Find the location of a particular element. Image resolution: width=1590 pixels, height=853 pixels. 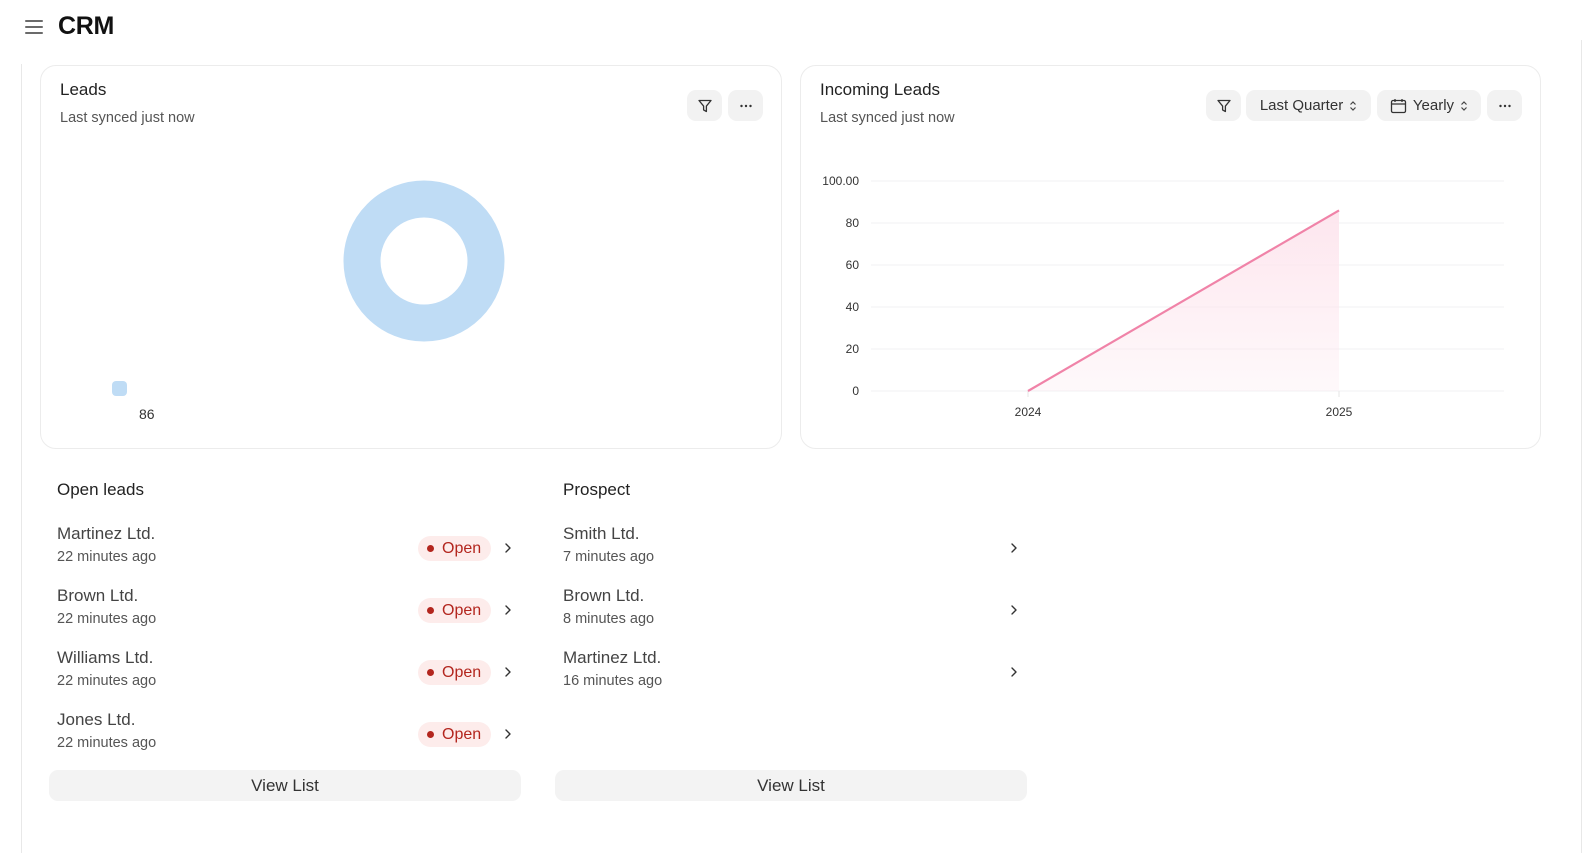

donut-slice is located at coordinates (424, 261).